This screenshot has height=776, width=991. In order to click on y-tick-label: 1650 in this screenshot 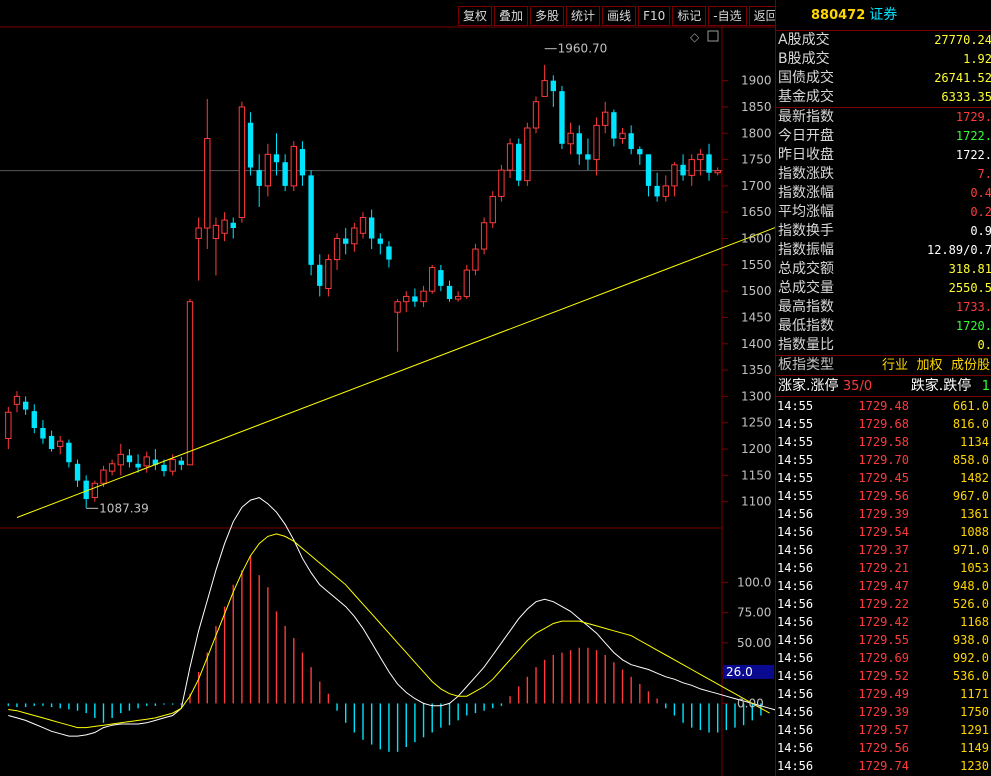, I will do `click(756, 212)`.